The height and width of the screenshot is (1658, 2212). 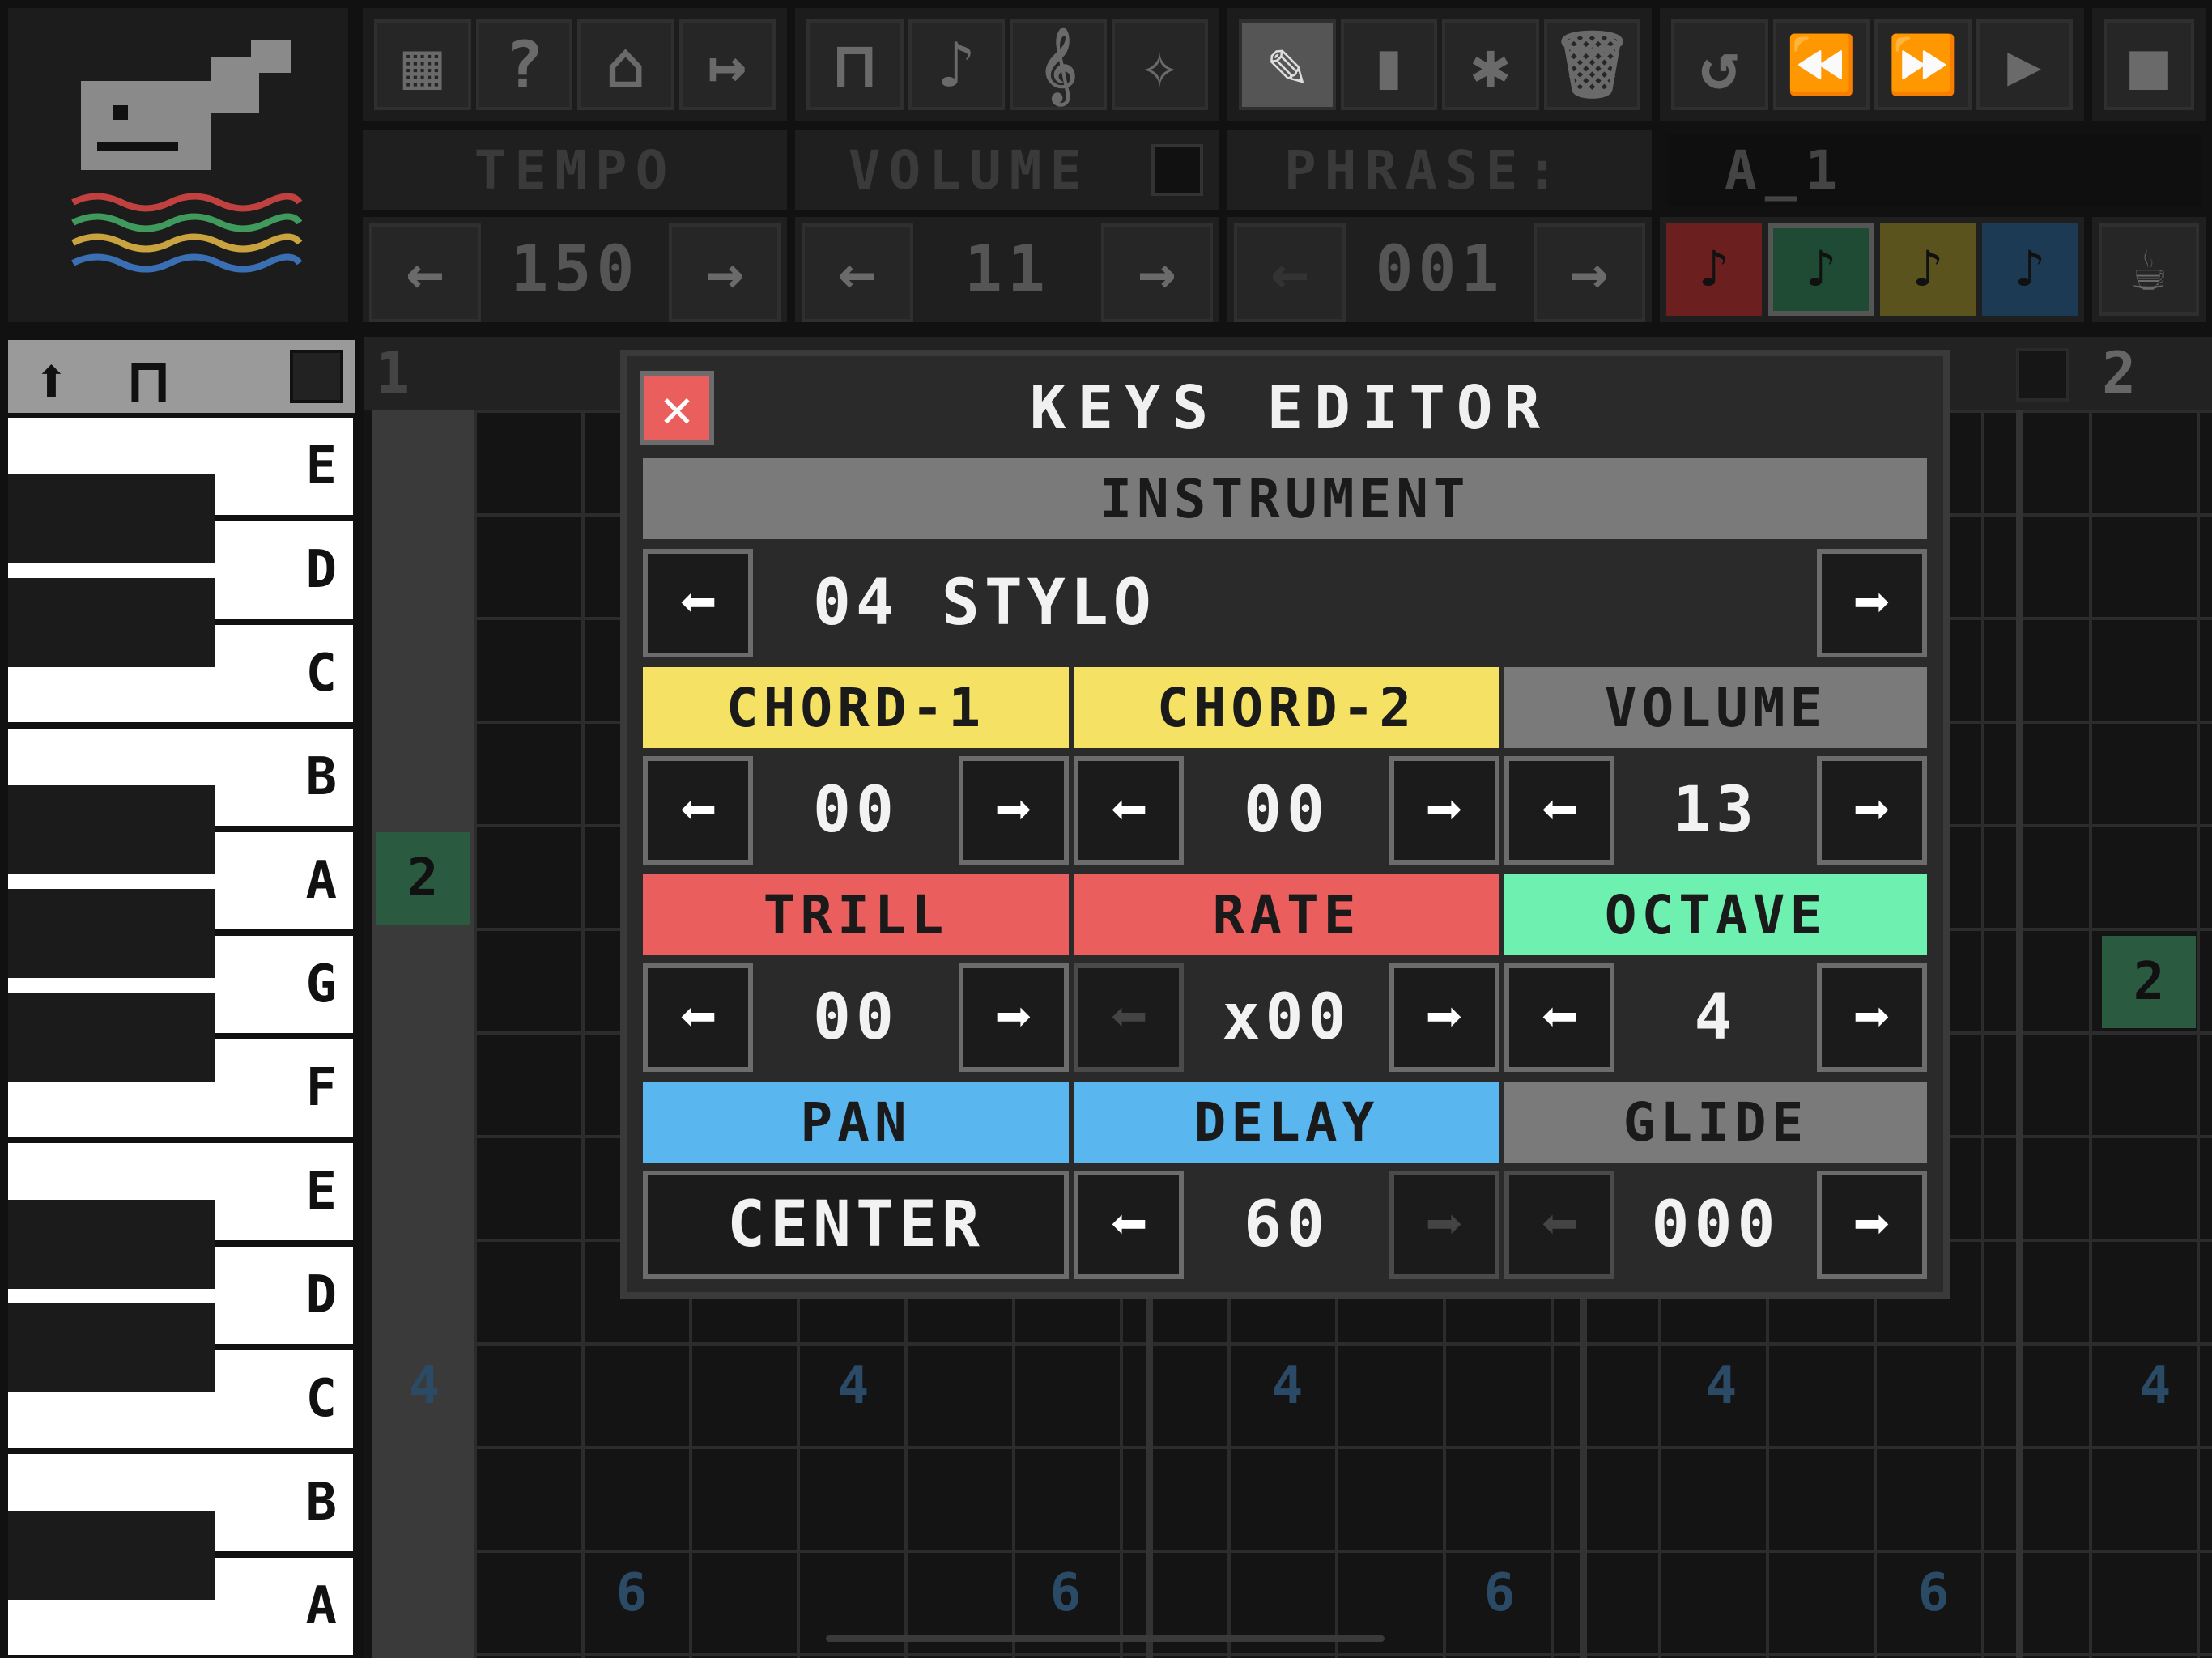 What do you see at coordinates (1821, 64) in the screenshot?
I see `rewind-icon: ⏪` at bounding box center [1821, 64].